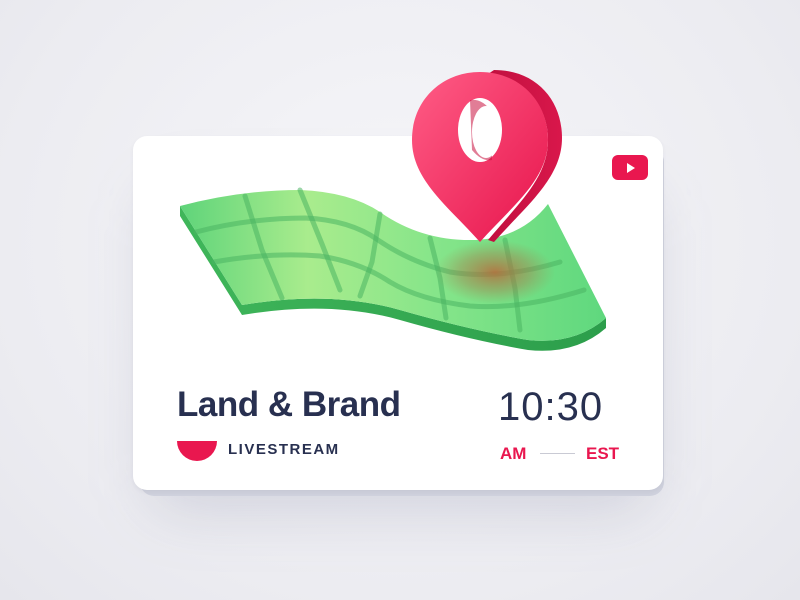 Image resolution: width=800 pixels, height=600 pixels. Describe the element at coordinates (557, 453) in the screenshot. I see `time-divider` at that location.